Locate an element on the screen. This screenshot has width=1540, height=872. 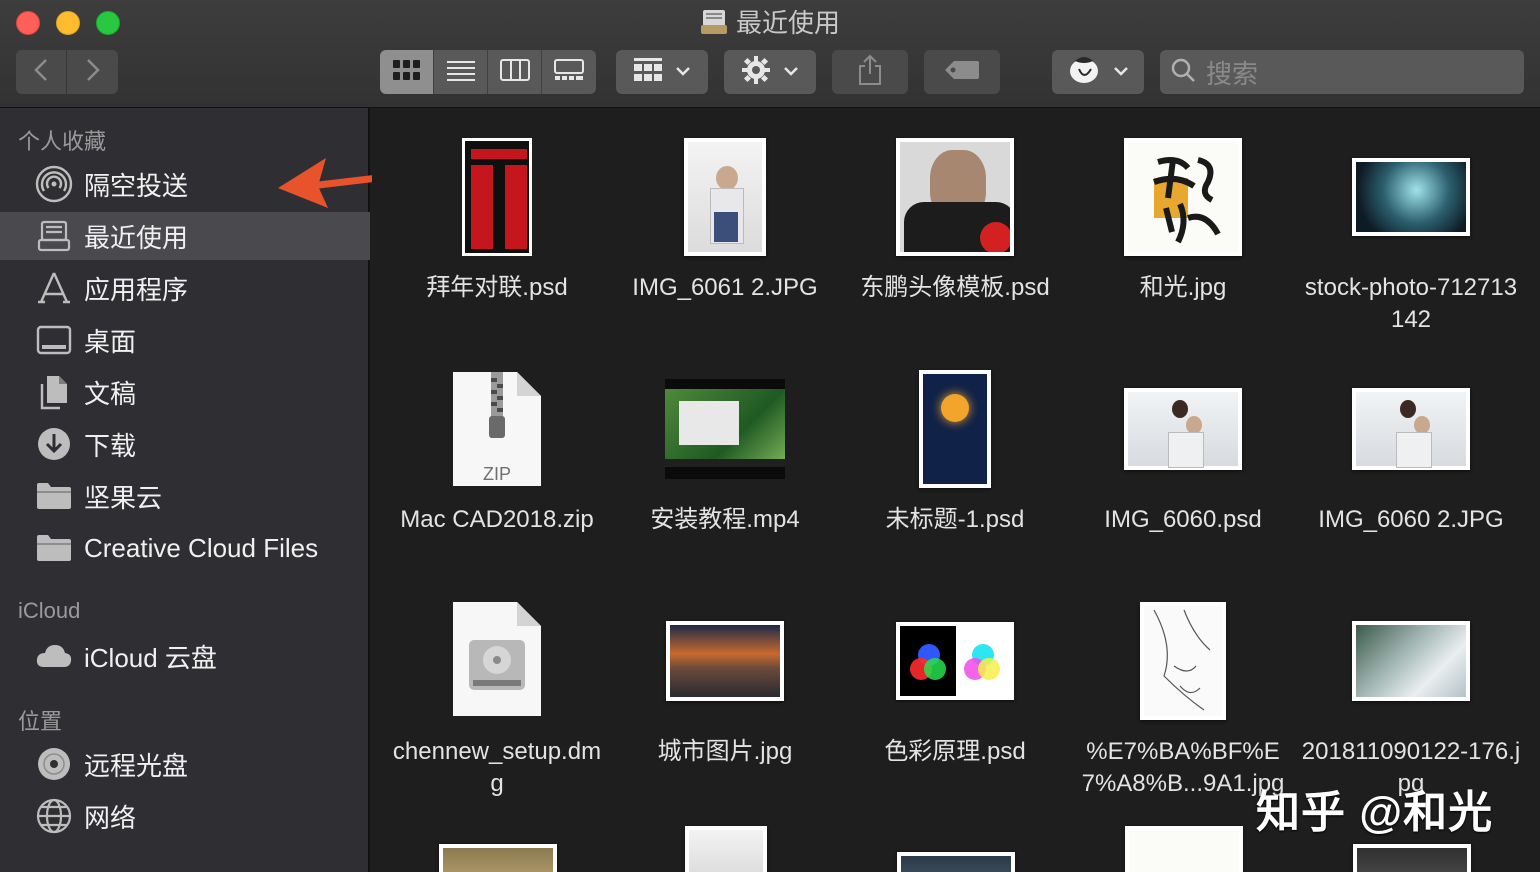
icon-view-button is located at coordinates (407, 72).